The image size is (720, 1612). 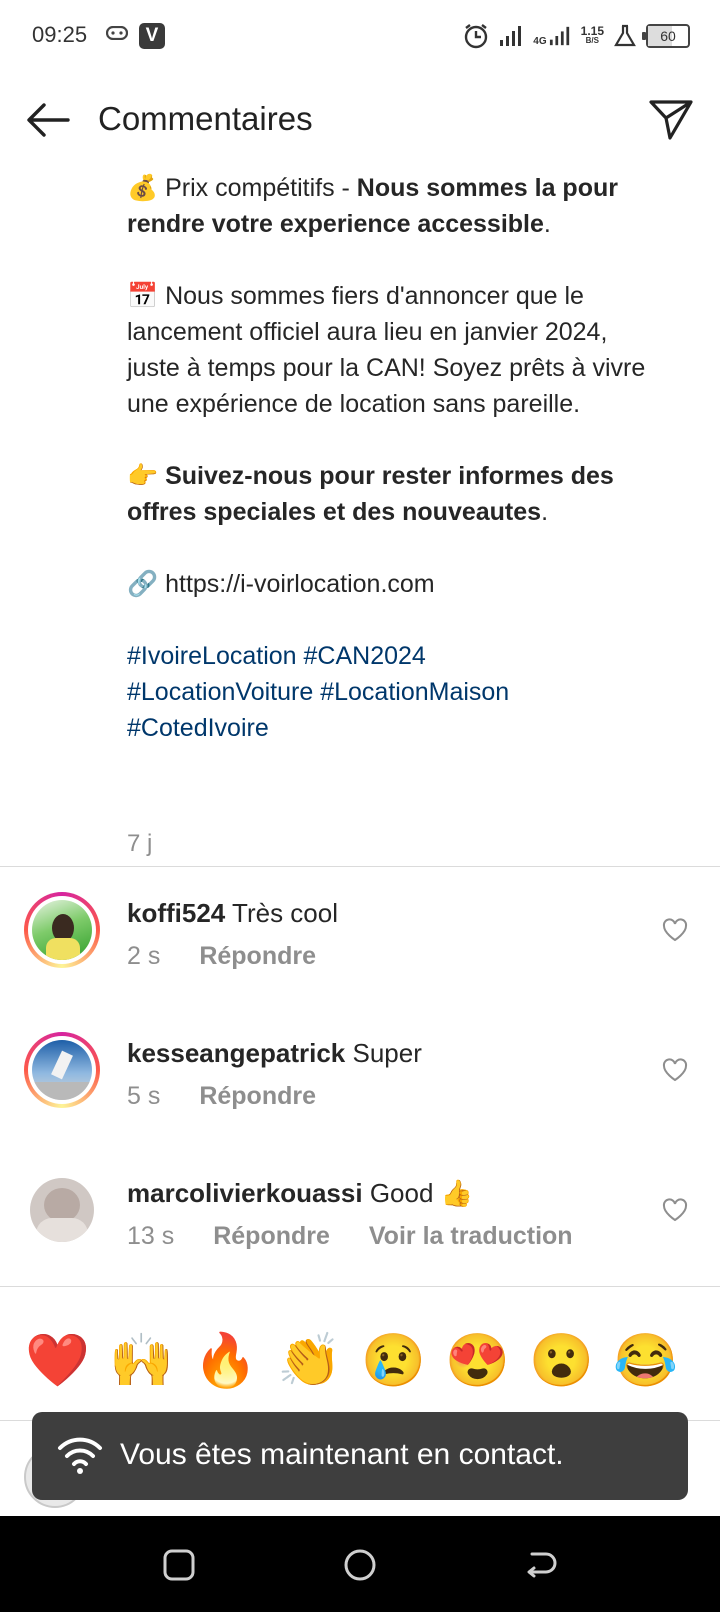 I want to click on comment-time: 5 s, so click(x=144, y=1096).